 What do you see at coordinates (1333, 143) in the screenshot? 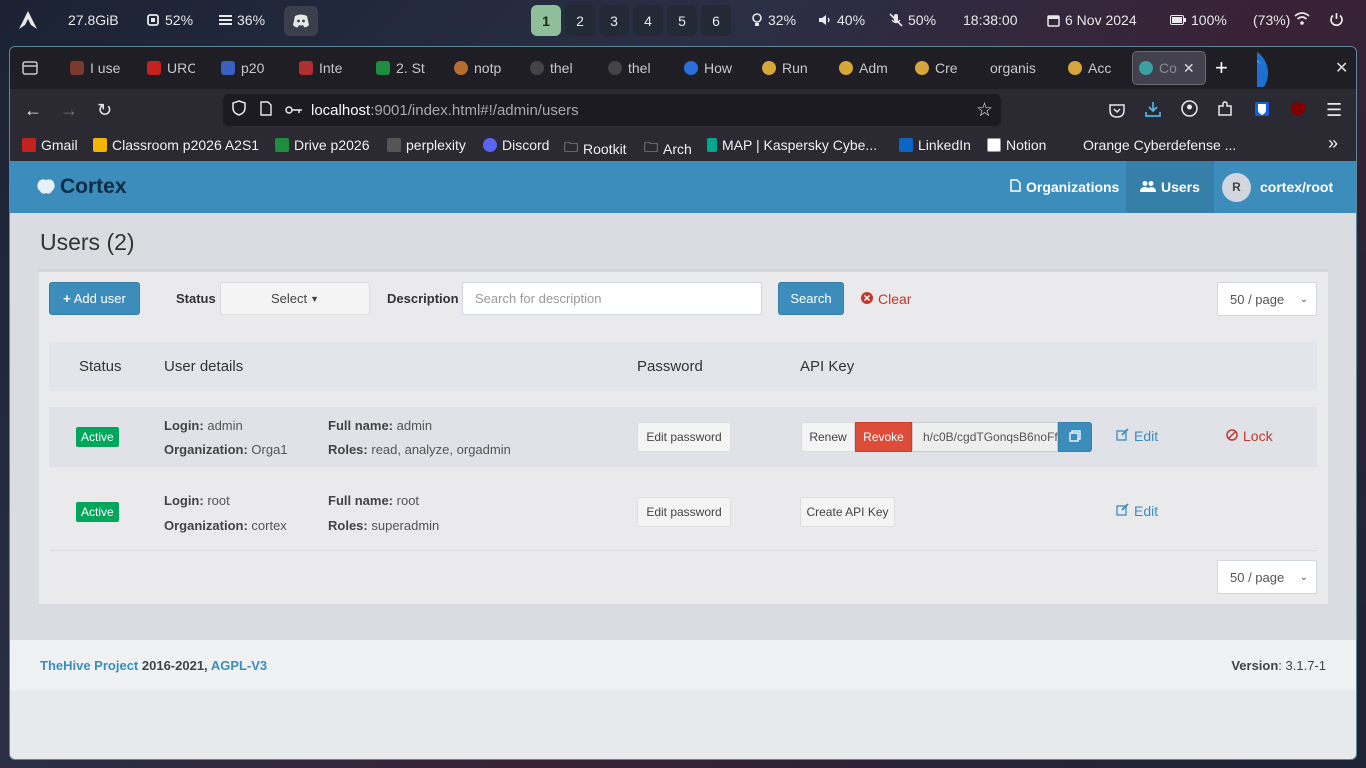
I see `more-bookmarks-icon: »` at bounding box center [1333, 143].